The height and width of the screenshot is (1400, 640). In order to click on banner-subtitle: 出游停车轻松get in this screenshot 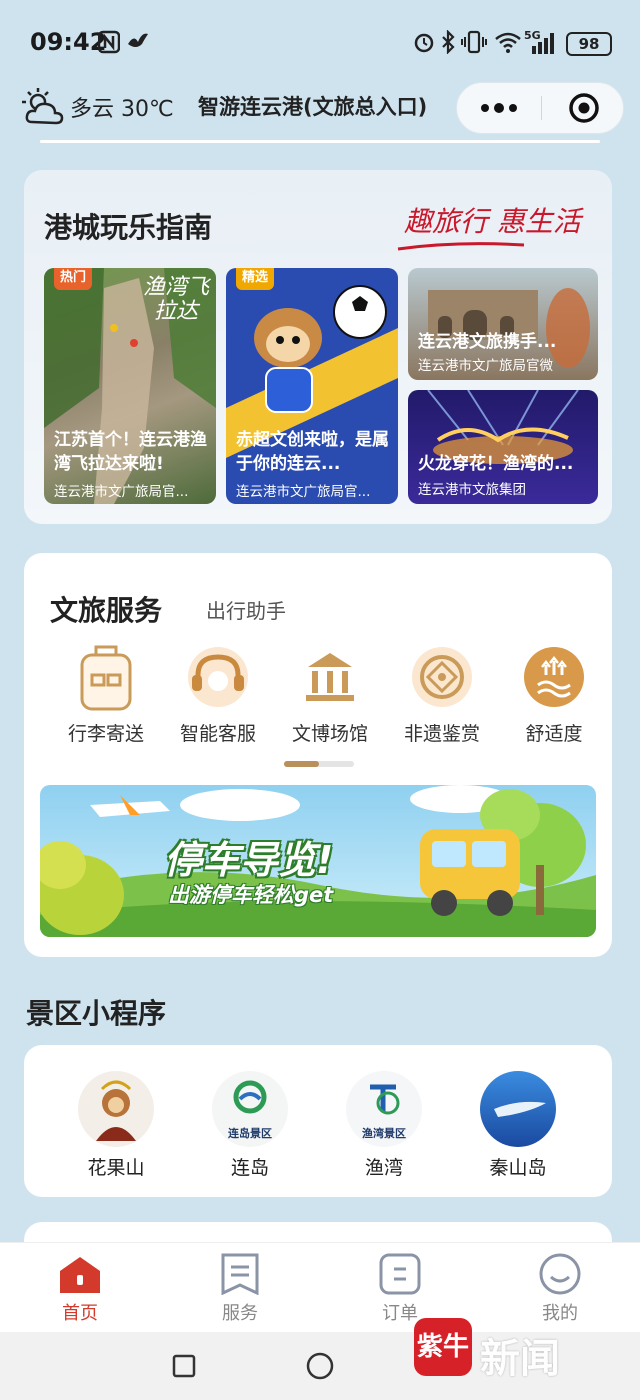, I will do `click(251, 895)`.